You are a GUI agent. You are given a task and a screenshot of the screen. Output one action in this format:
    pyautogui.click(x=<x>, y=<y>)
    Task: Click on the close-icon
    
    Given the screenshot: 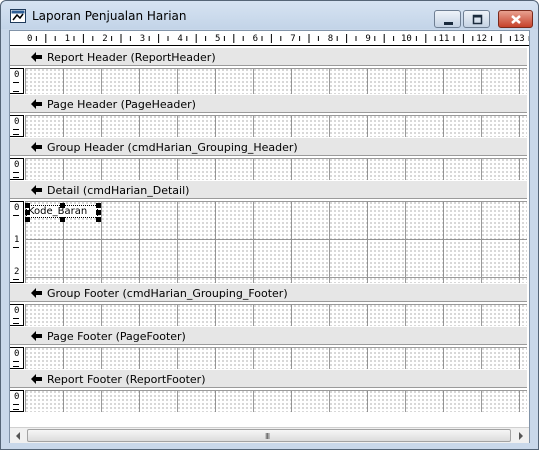 What is the action you would take?
    pyautogui.click(x=516, y=19)
    